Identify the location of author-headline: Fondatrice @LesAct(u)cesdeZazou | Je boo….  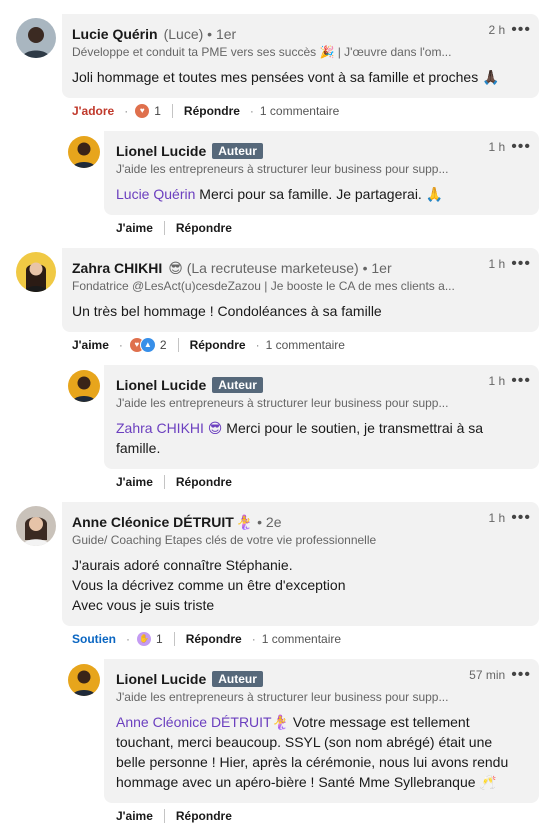
(263, 286).